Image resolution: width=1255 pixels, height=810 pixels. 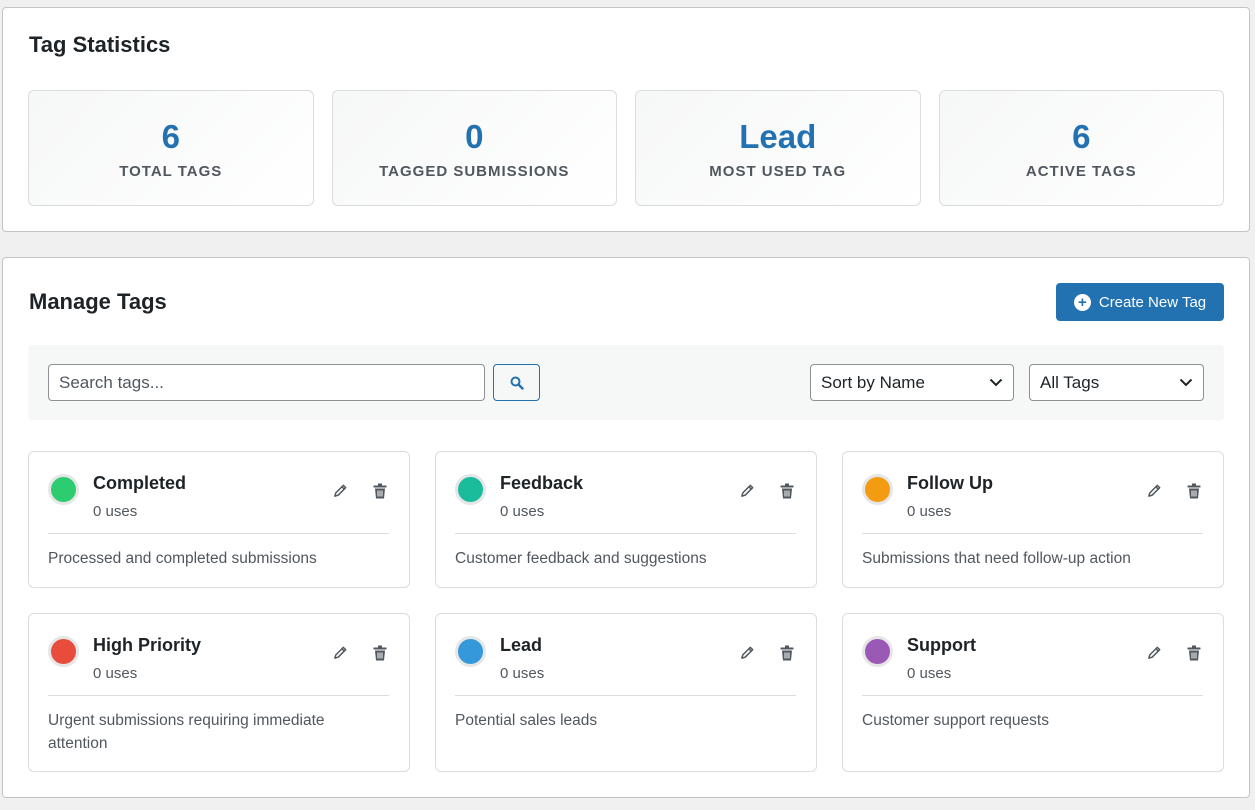 What do you see at coordinates (778, 171) in the screenshot?
I see `stat-label: MOST USED TAG` at bounding box center [778, 171].